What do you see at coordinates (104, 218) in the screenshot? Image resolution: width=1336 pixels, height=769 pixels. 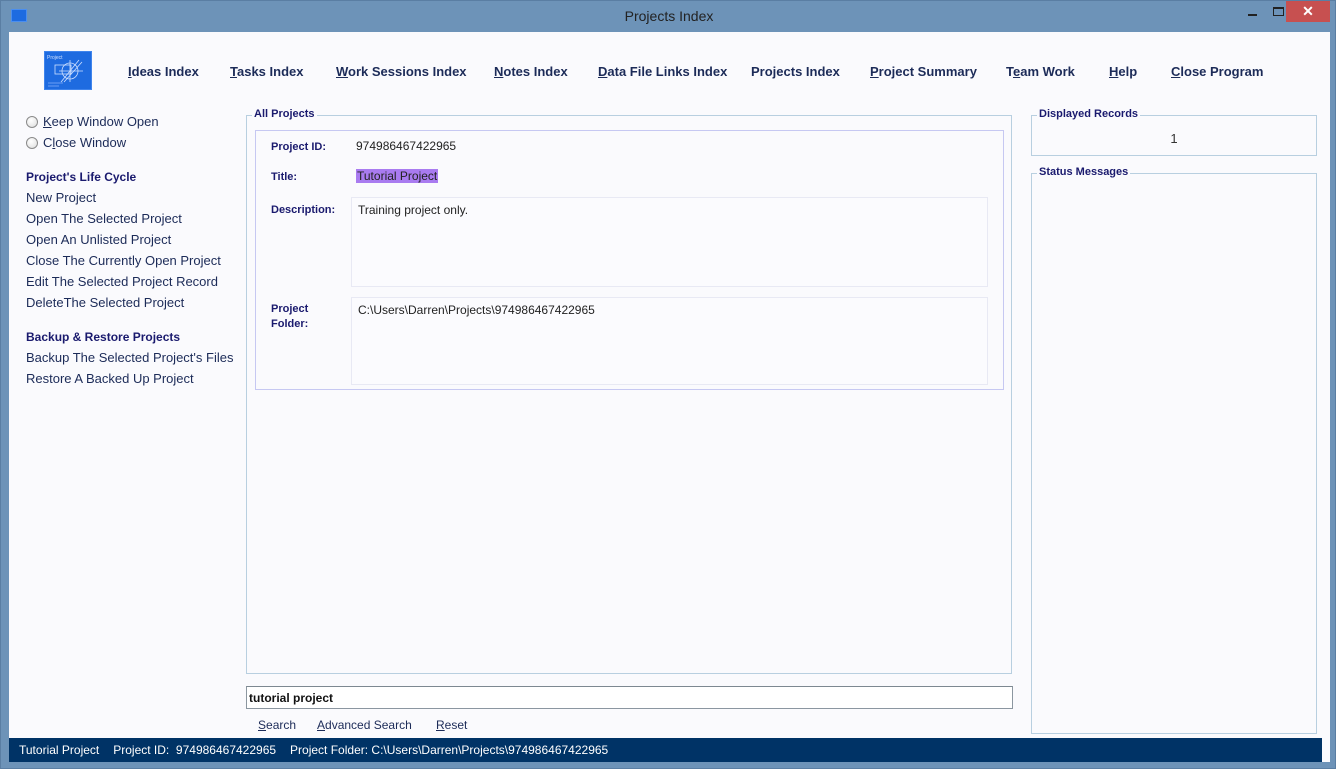 I see `open-selected-project-link: Open The Selected Project` at bounding box center [104, 218].